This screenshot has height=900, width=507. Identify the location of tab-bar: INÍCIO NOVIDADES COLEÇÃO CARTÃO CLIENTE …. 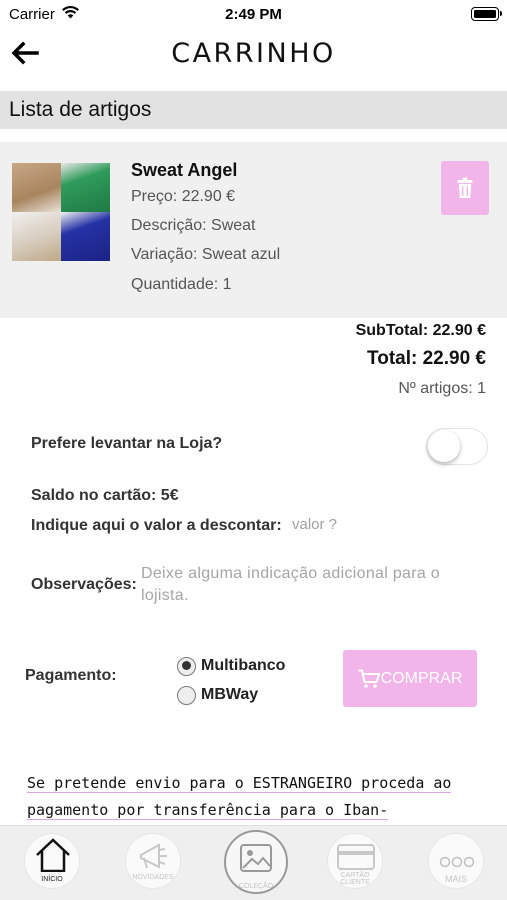
(253, 862).